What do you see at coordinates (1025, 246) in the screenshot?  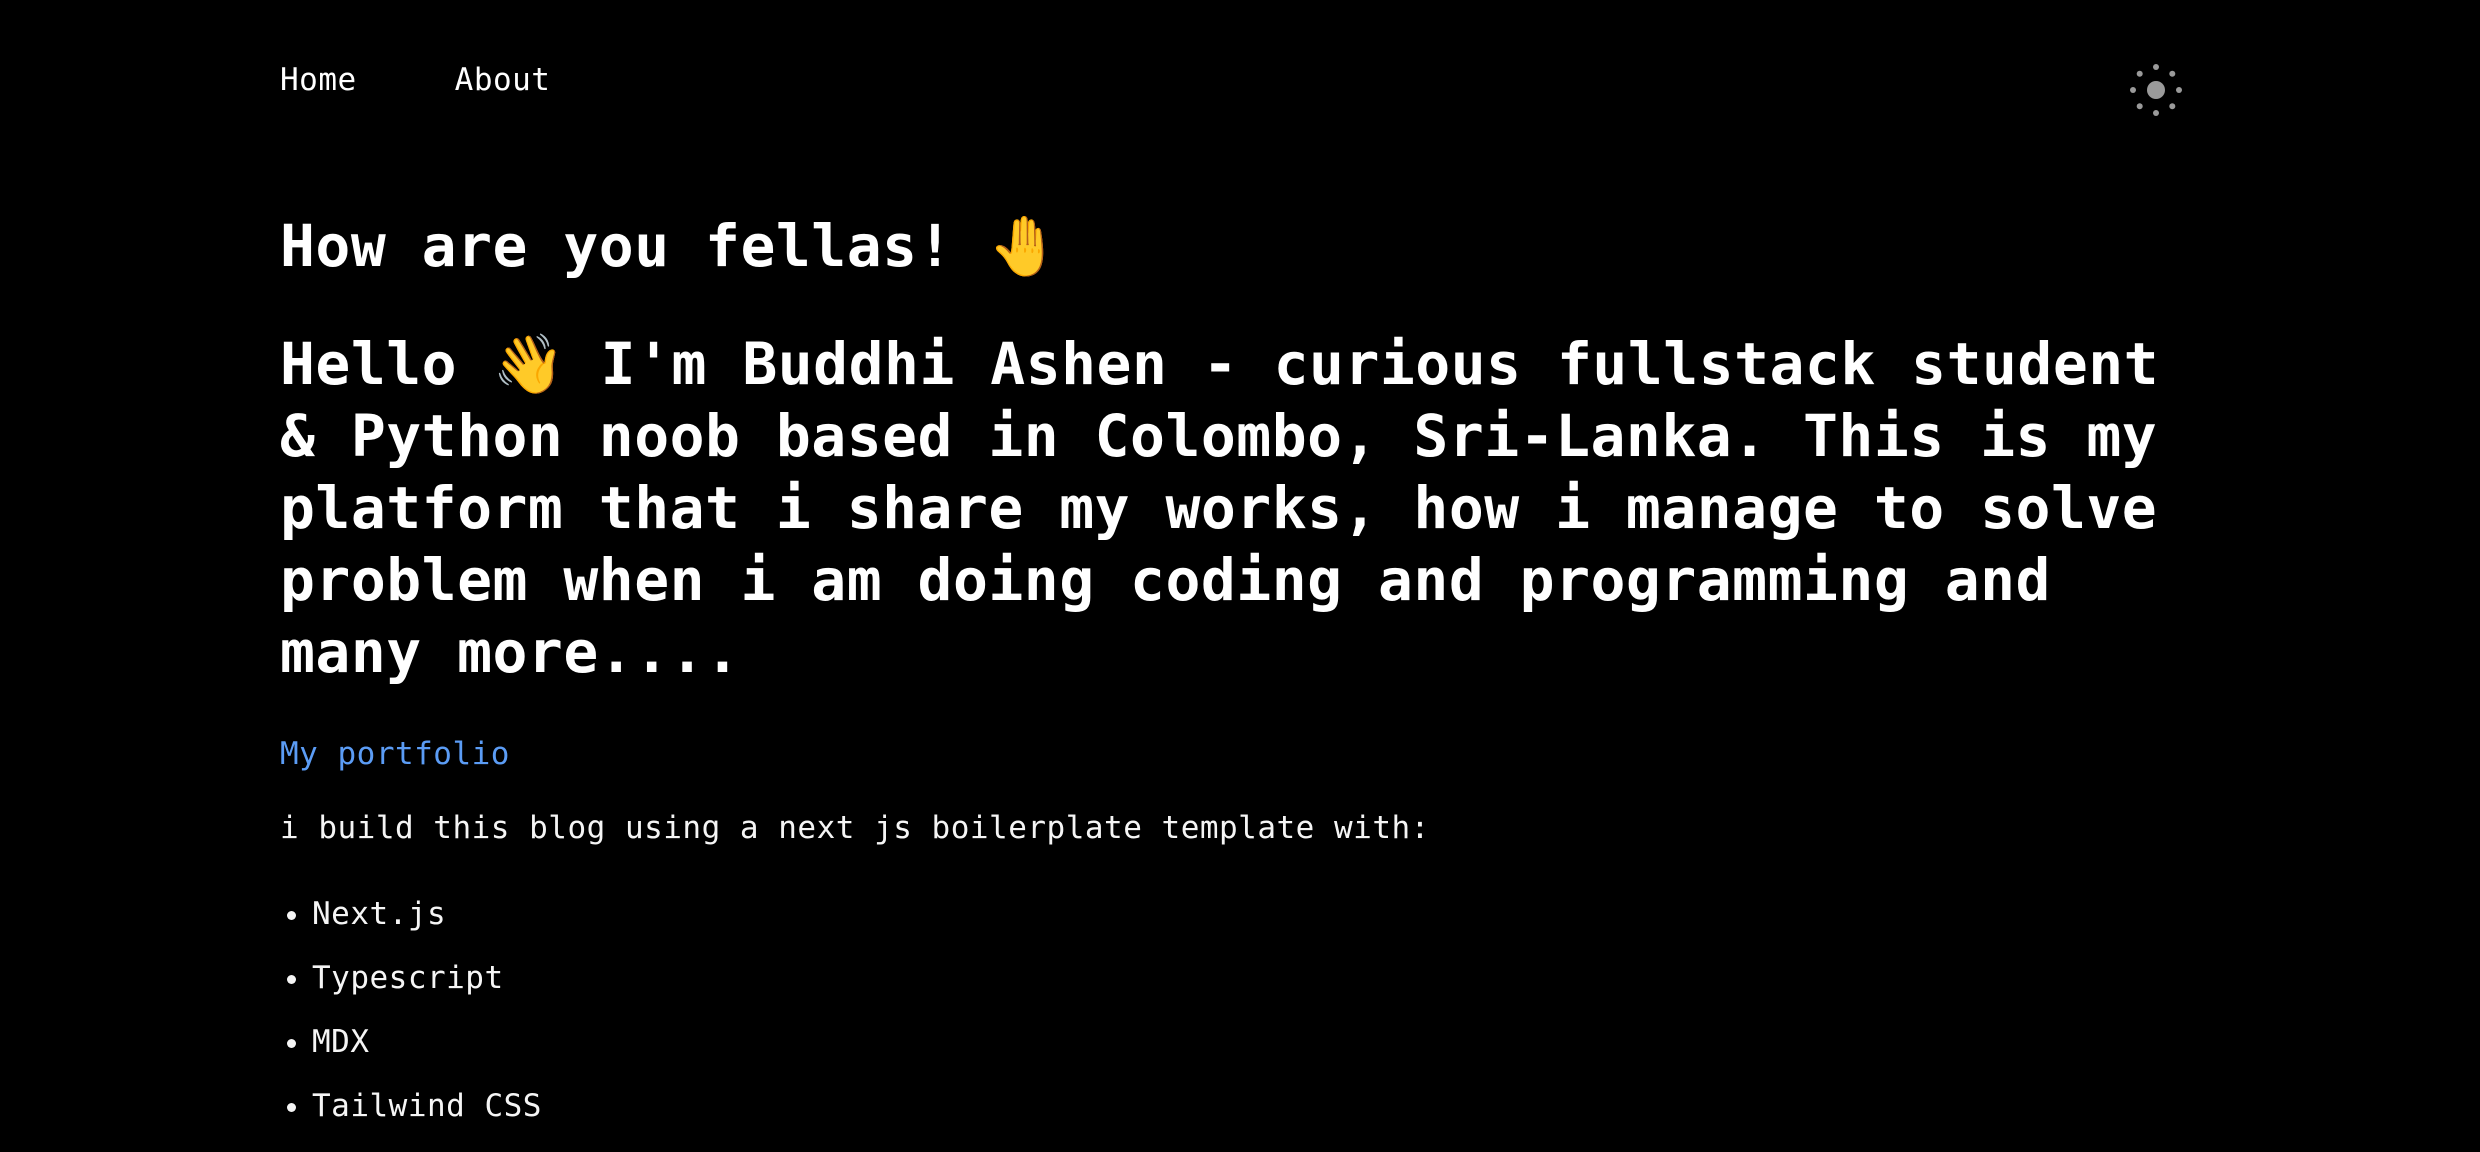 I see `raised-hand-icon: 🤚` at bounding box center [1025, 246].